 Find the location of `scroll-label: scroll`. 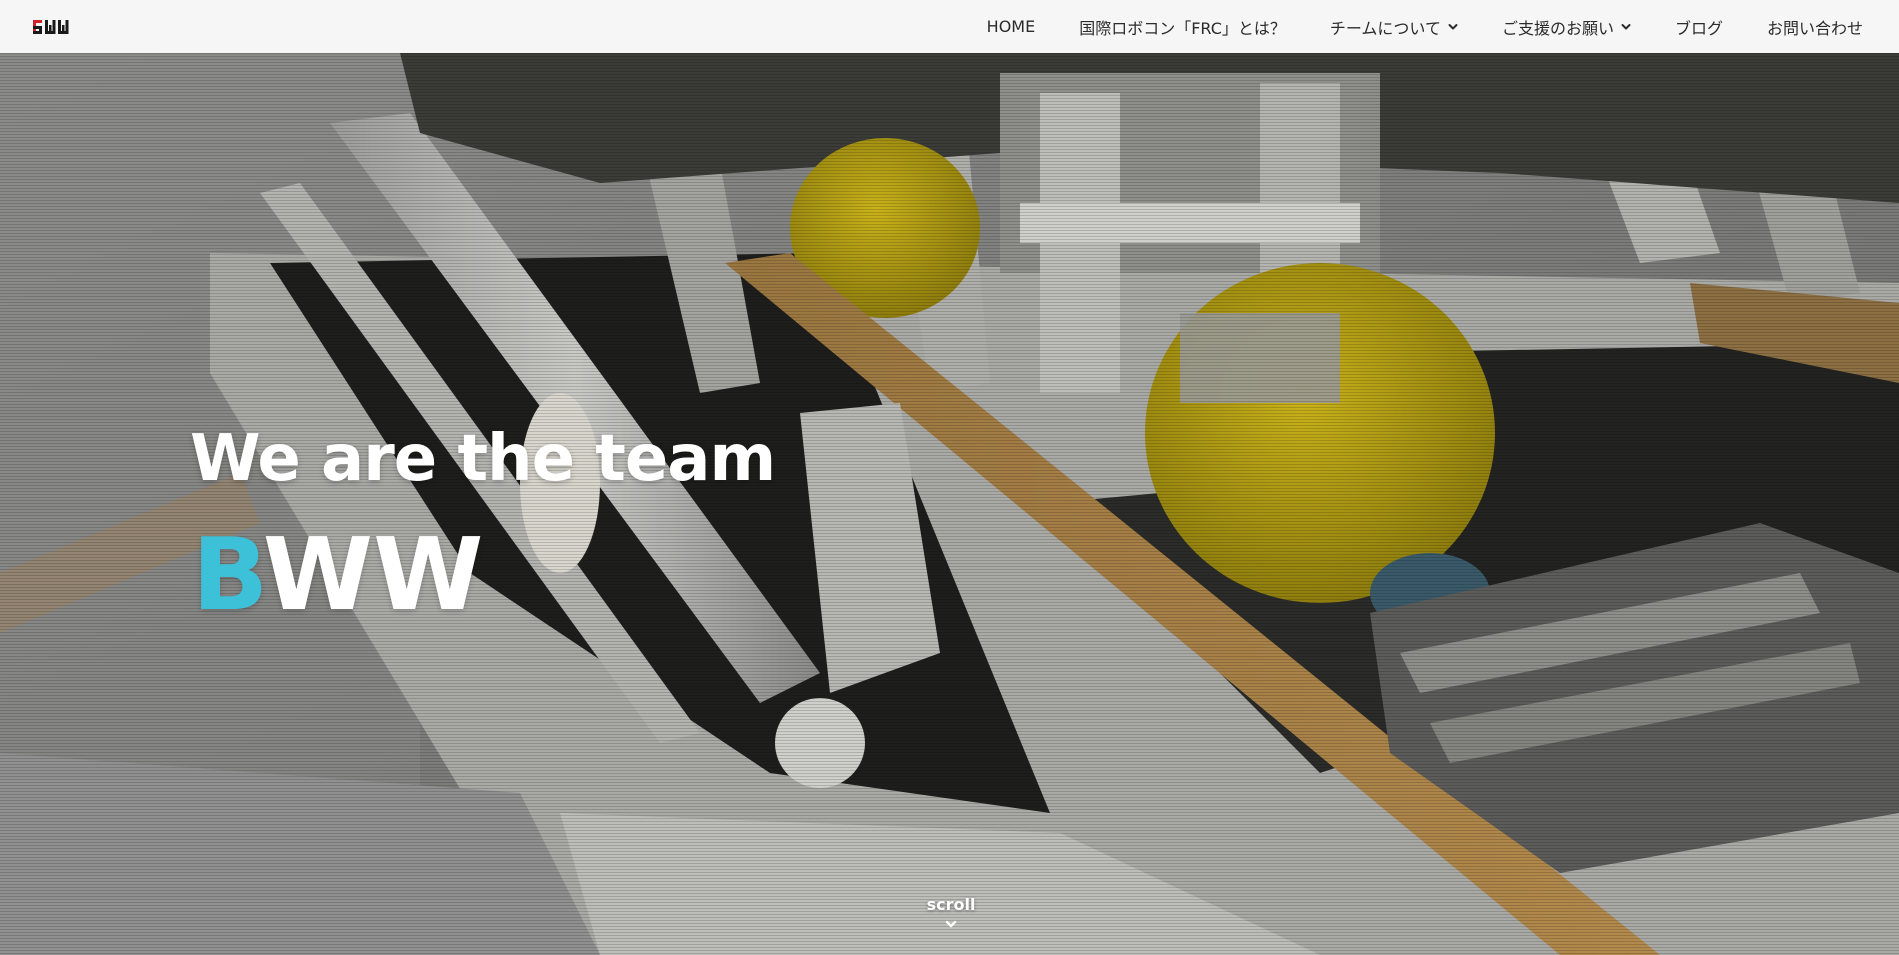

scroll-label: scroll is located at coordinates (951, 904).